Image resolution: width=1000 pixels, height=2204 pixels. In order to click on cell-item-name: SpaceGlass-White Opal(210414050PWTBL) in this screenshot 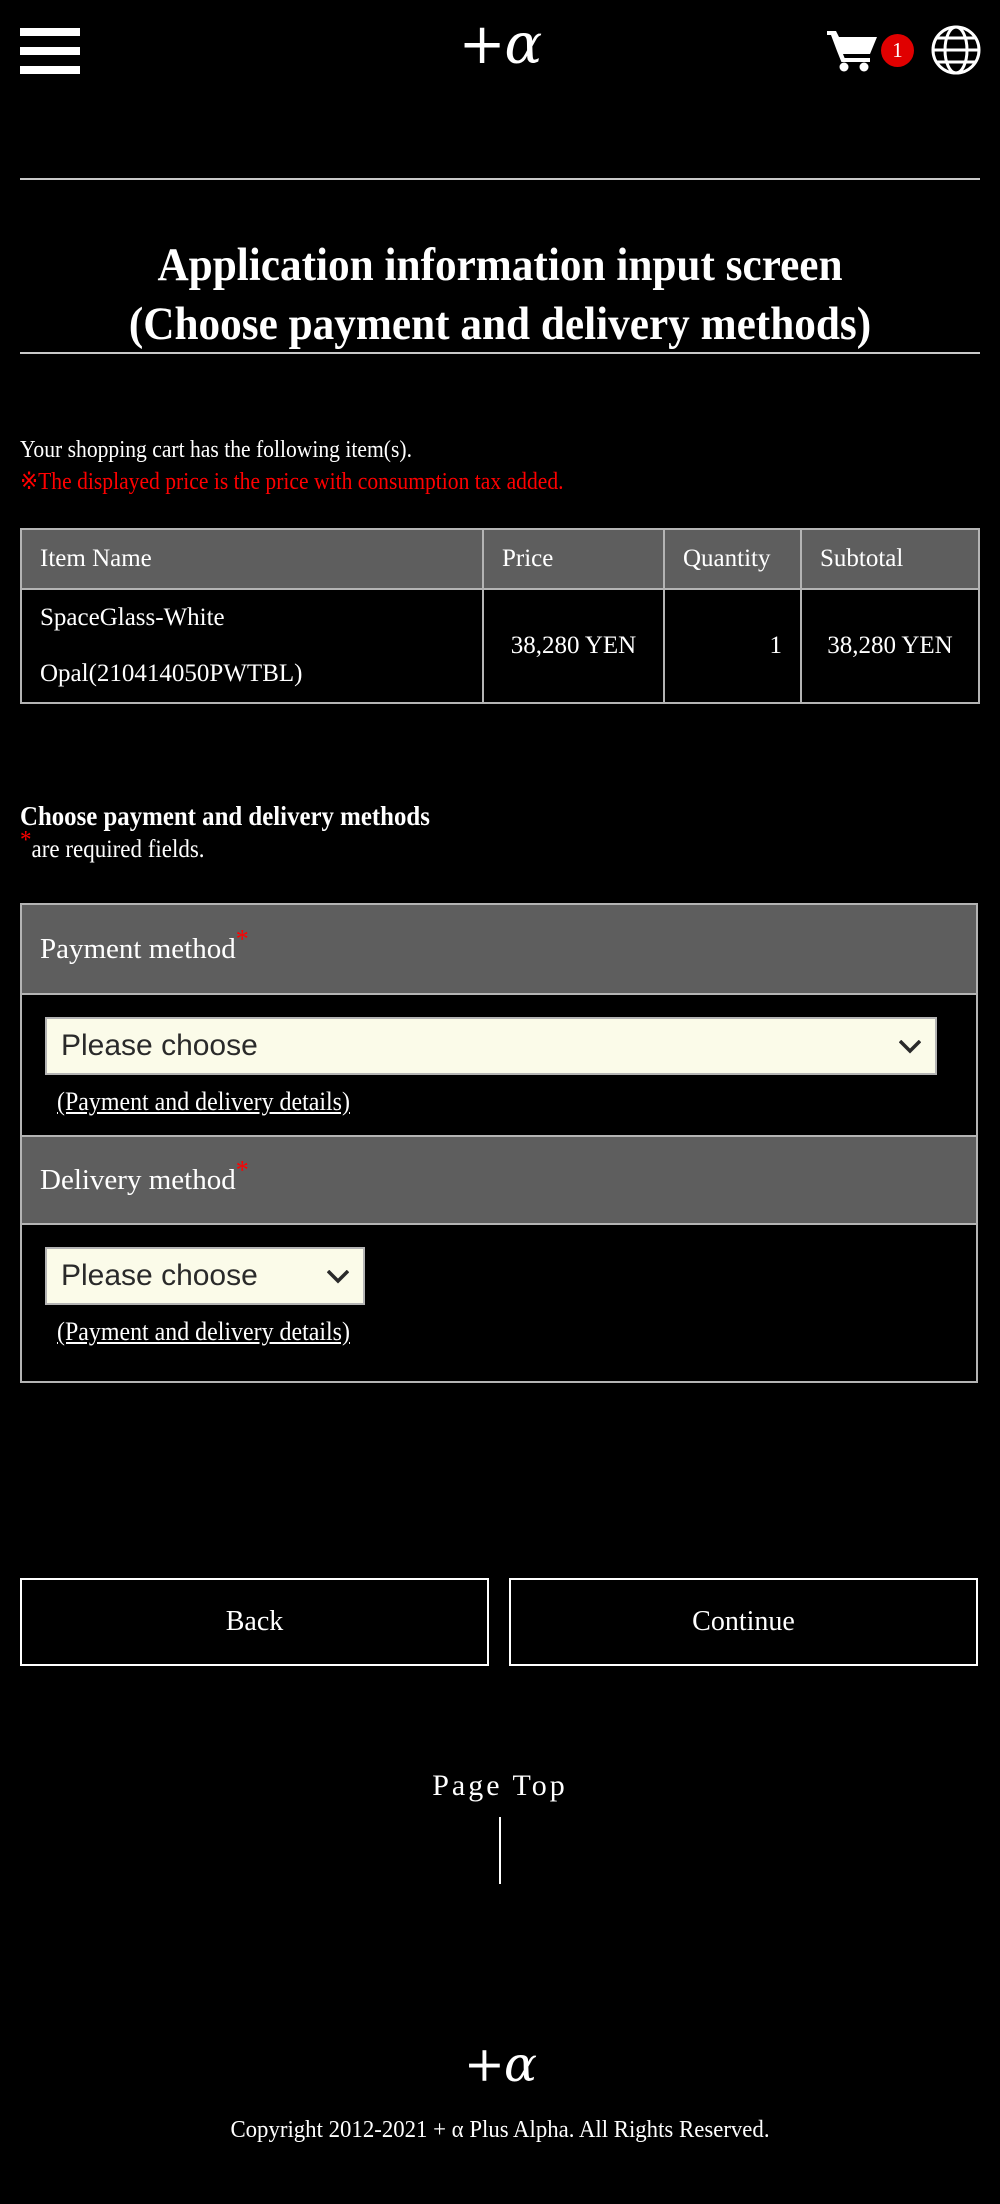, I will do `click(252, 646)`.